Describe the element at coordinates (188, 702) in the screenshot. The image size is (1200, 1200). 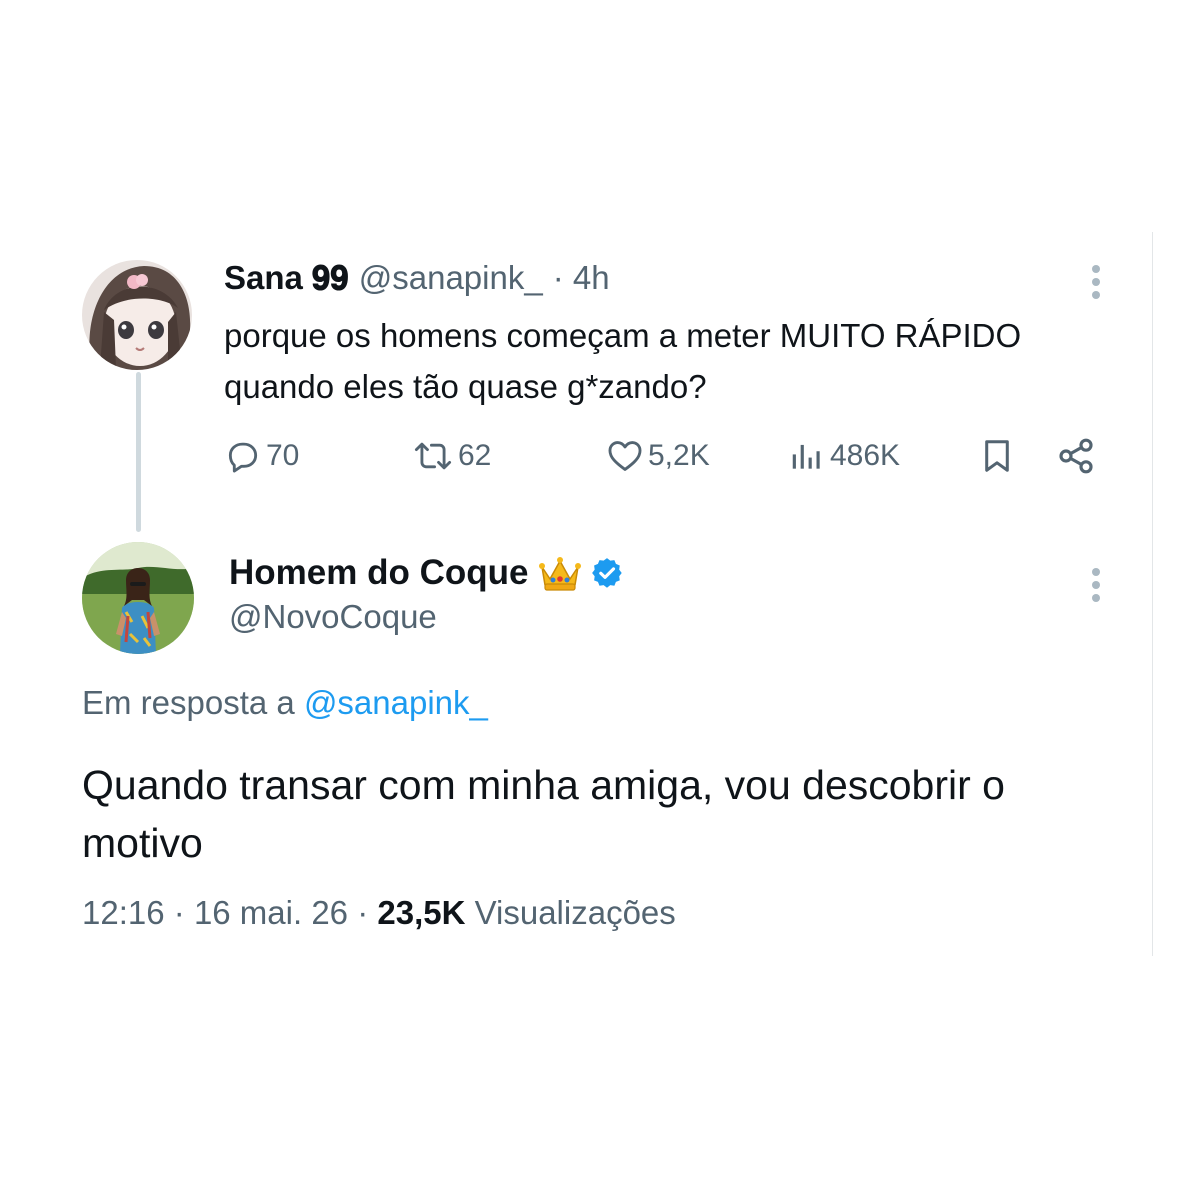
I see `reply-prefix: Em resposta a` at that location.